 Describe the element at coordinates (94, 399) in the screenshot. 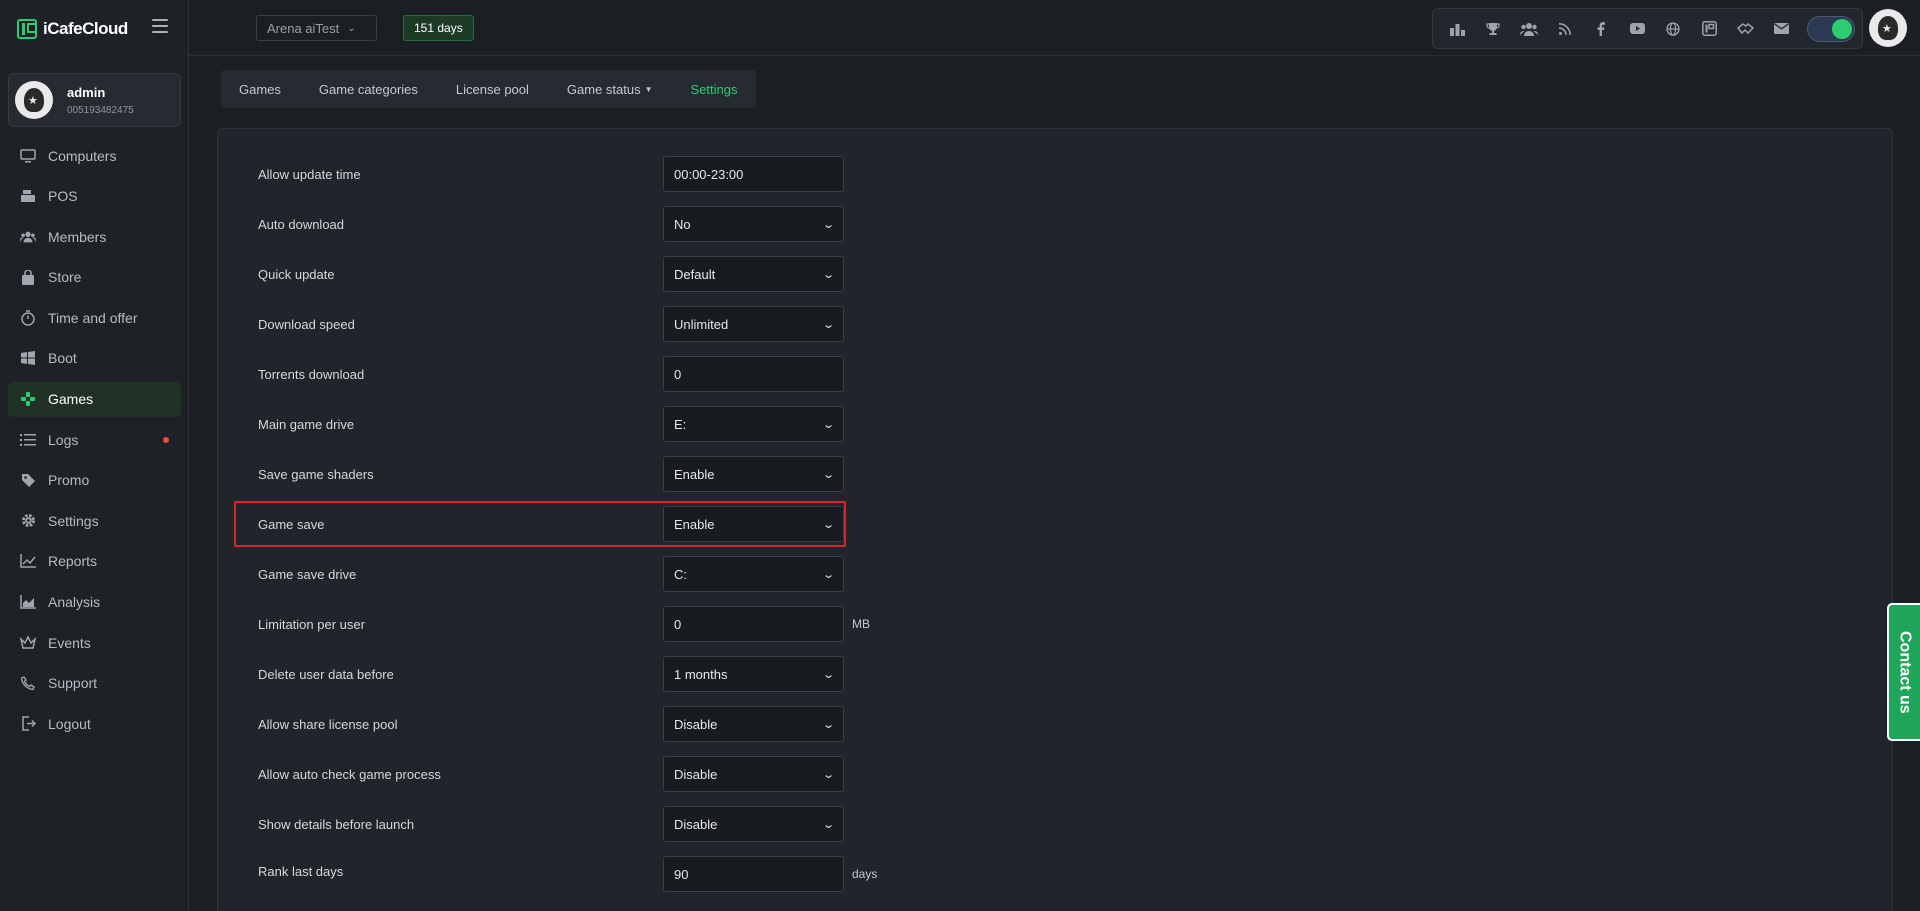

I see `sidebar-item-games: Games` at that location.